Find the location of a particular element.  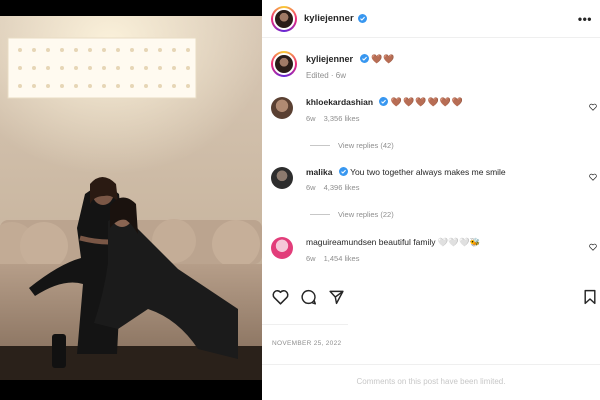

share-icon is located at coordinates (336, 297).